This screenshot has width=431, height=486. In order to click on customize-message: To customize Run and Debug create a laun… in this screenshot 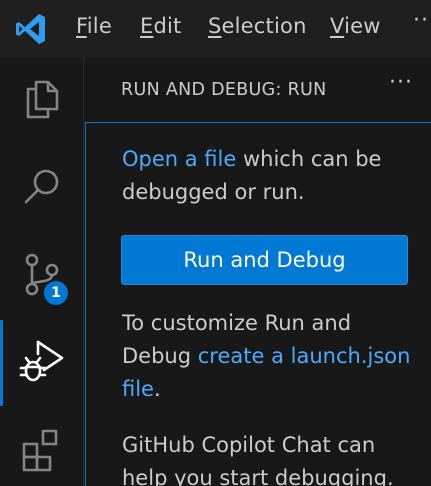, I will do `click(272, 356)`.